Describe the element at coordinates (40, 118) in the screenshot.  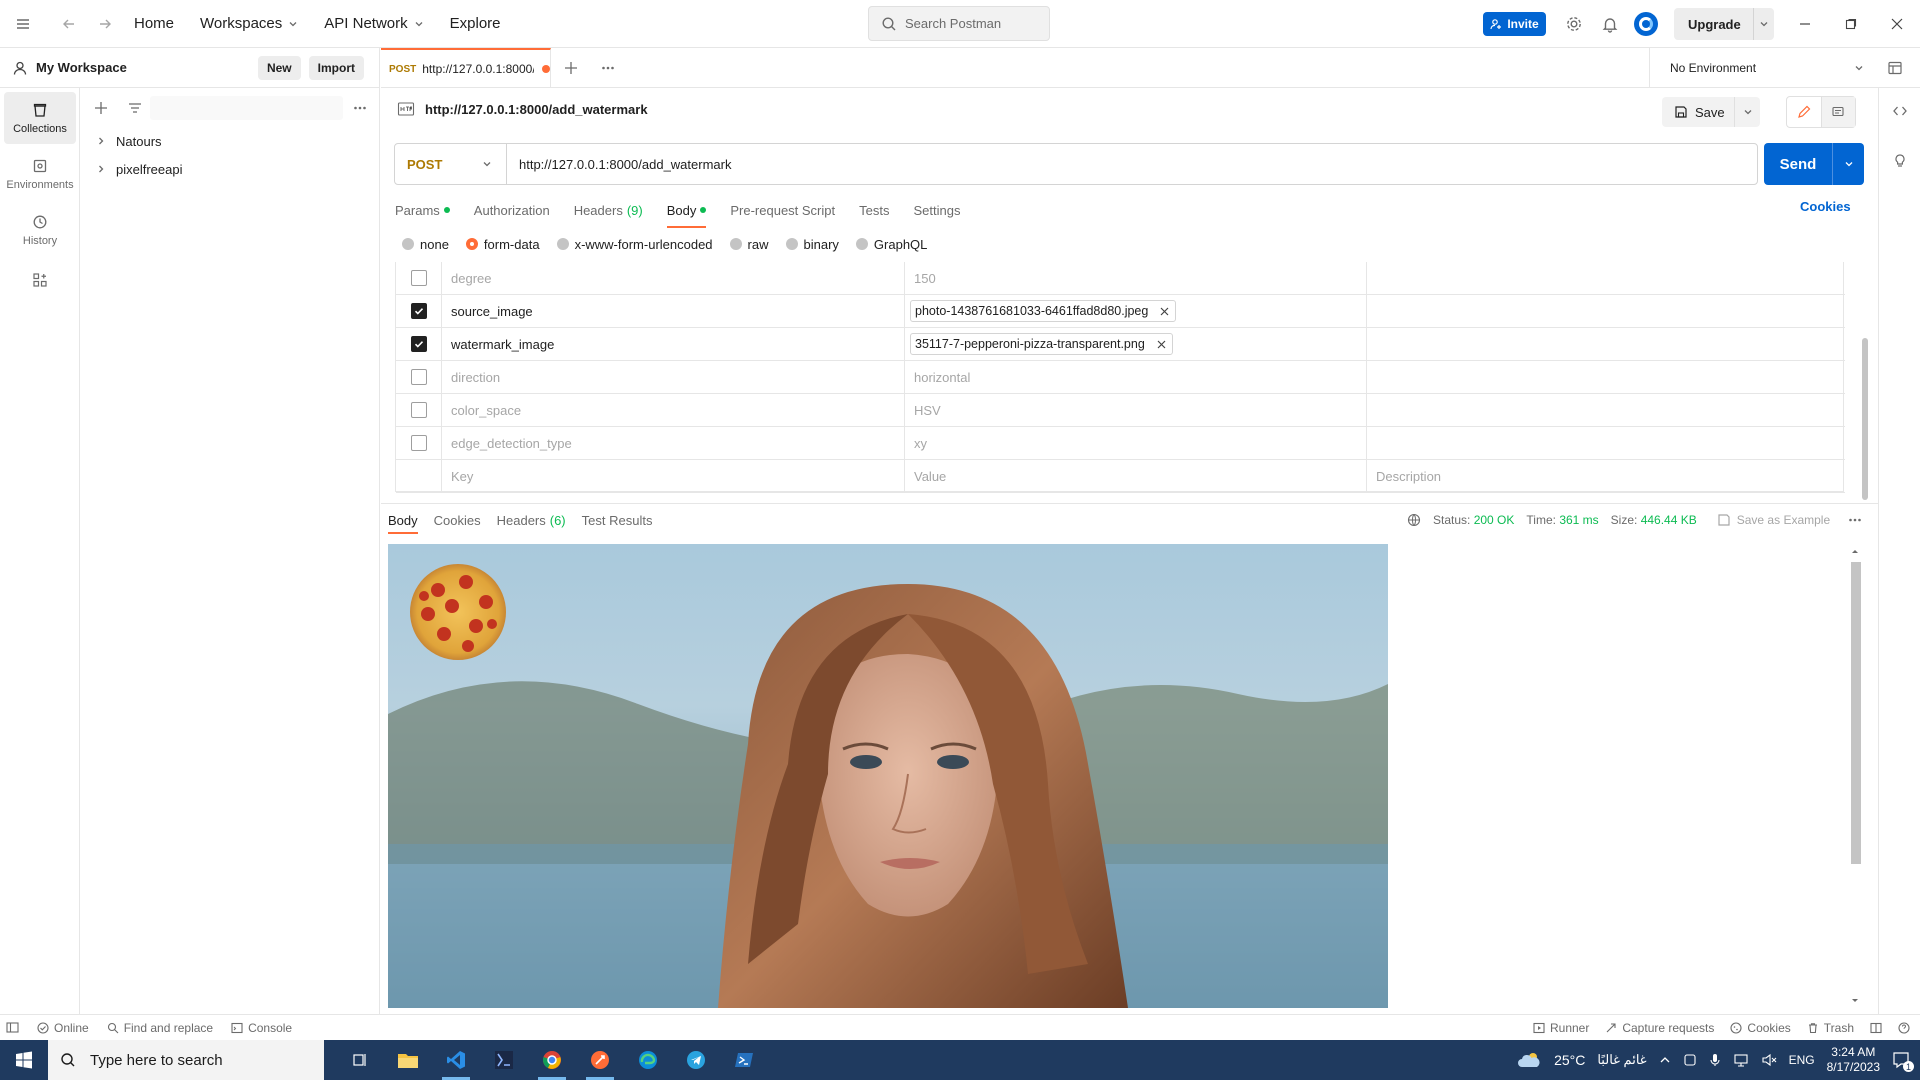
I see `rail-item-collections: Collections` at that location.